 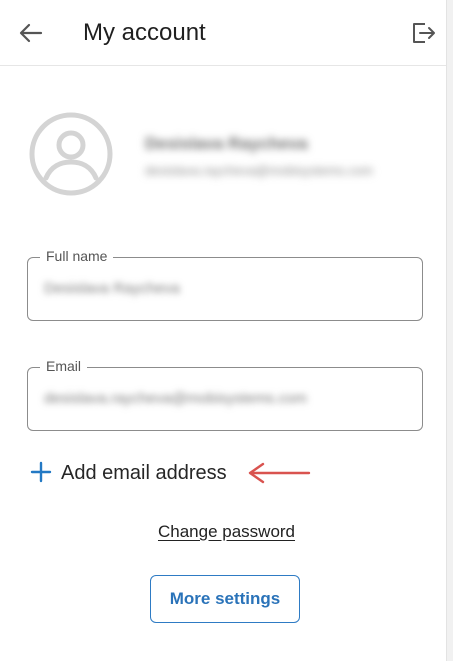 I want to click on page-title: My account, so click(x=144, y=32).